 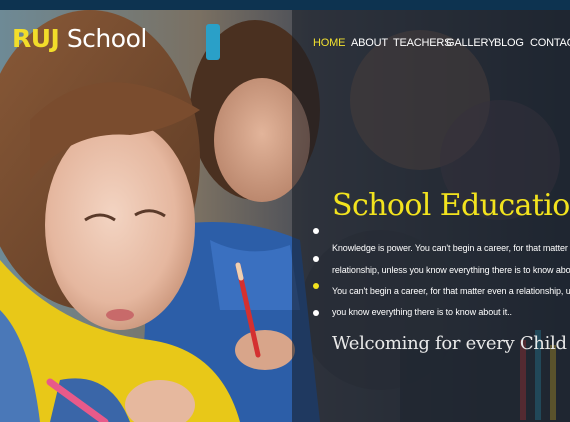 I want to click on nav-teachers: TEACHERS, so click(x=422, y=43).